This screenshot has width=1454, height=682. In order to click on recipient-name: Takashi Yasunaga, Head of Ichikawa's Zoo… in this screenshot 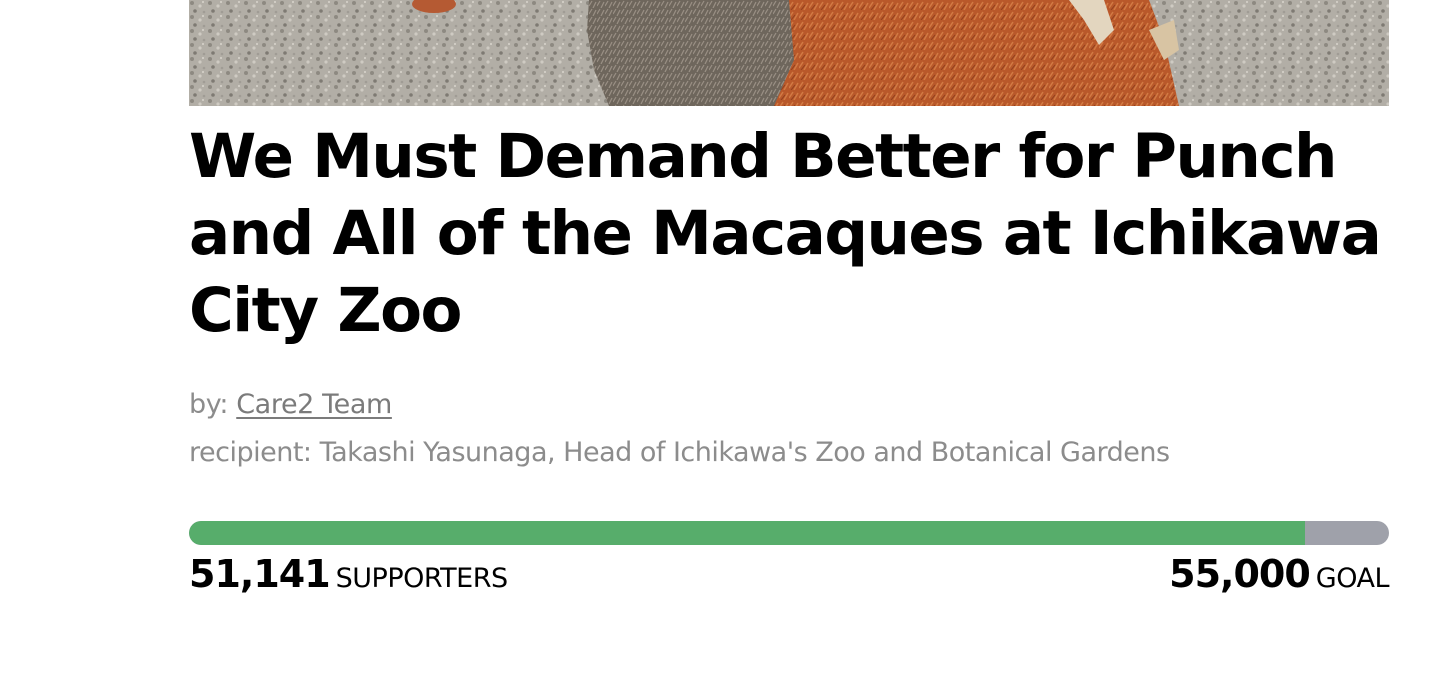, I will do `click(744, 452)`.